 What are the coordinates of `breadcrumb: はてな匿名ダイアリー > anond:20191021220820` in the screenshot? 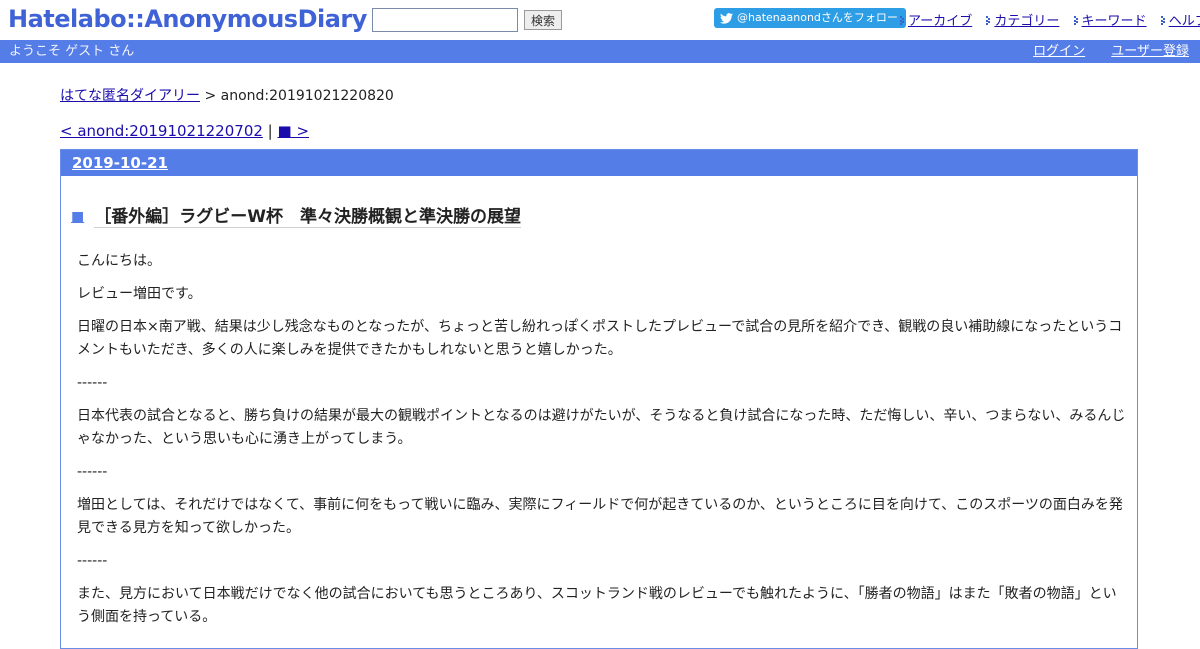 It's located at (227, 95).